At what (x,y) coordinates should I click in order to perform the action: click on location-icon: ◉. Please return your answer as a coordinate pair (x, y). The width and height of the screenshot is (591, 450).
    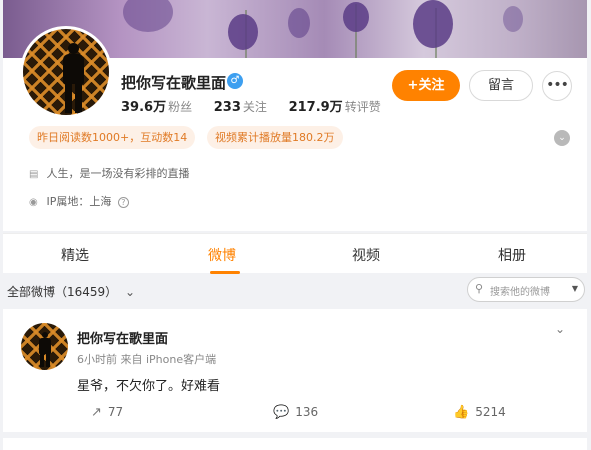
    Looking at the image, I should click on (33, 202).